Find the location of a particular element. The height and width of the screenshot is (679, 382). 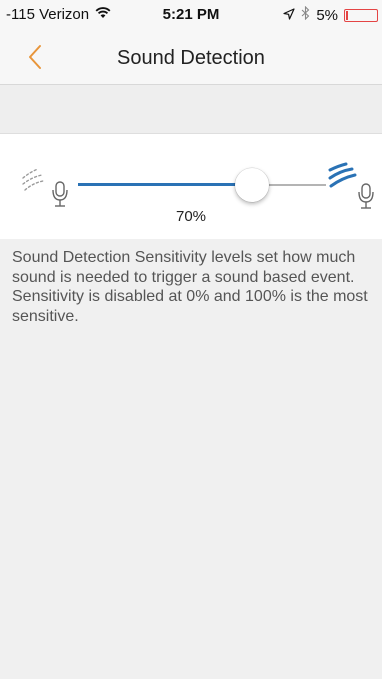

status-right: 5% is located at coordinates (330, 14).